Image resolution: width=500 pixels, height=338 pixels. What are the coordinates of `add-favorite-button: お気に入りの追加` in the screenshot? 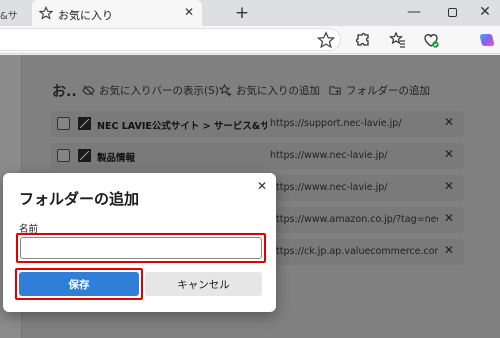 It's located at (269, 90).